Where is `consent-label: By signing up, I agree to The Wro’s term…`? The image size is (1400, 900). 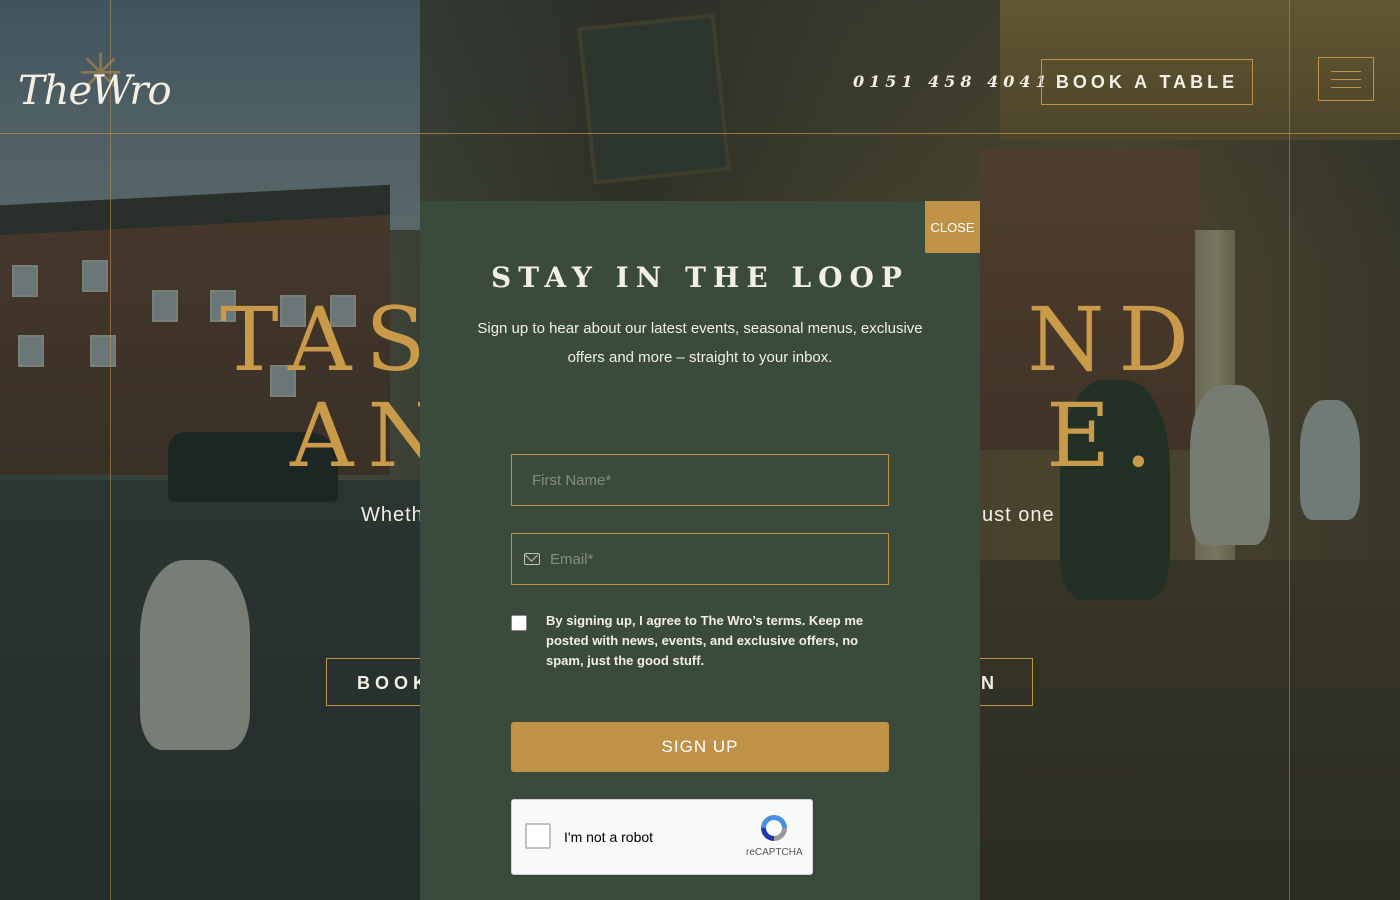
consent-label: By signing up, I agree to The Wro’s term… is located at coordinates (705, 640).